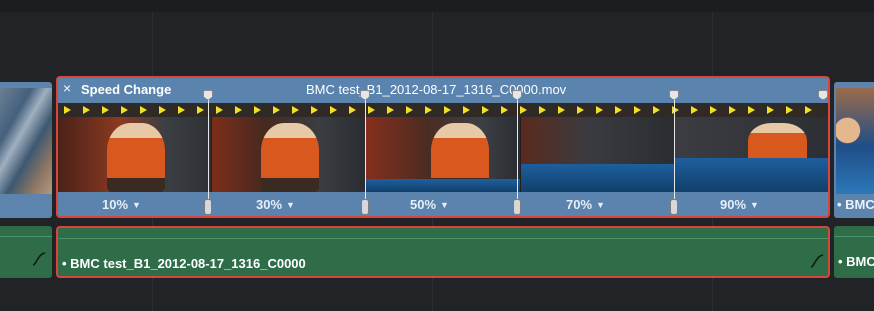 This screenshot has height=311, width=874. I want to click on previous-video-clip, so click(26, 150).